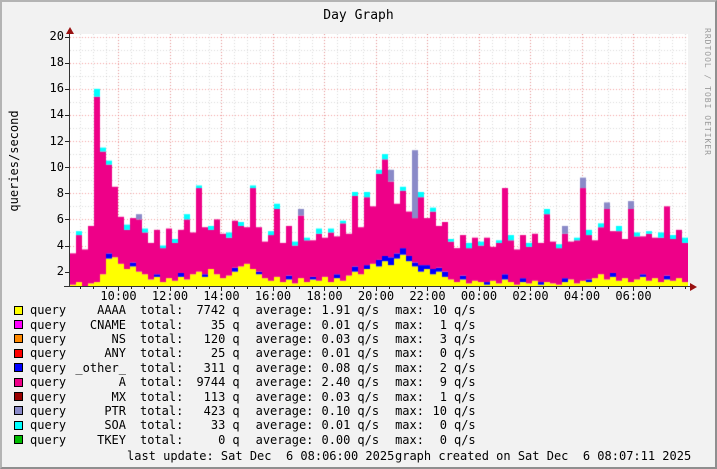 The width and height of the screenshot is (717, 469). I want to click on y-tick-label: 6, so click(60, 218).